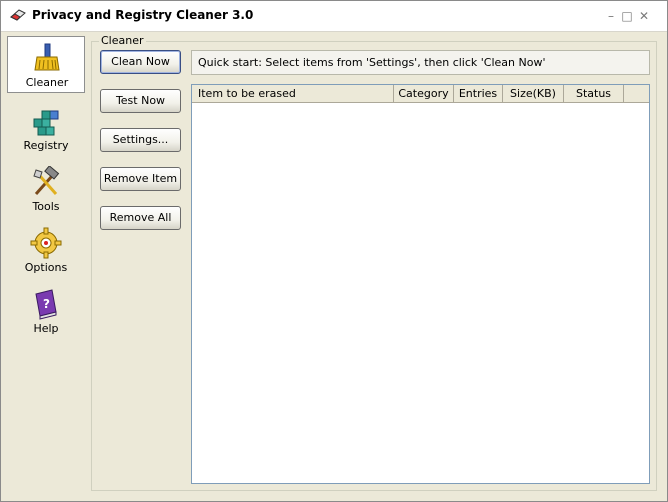  What do you see at coordinates (611, 16) in the screenshot?
I see `minimize-icon: –` at bounding box center [611, 16].